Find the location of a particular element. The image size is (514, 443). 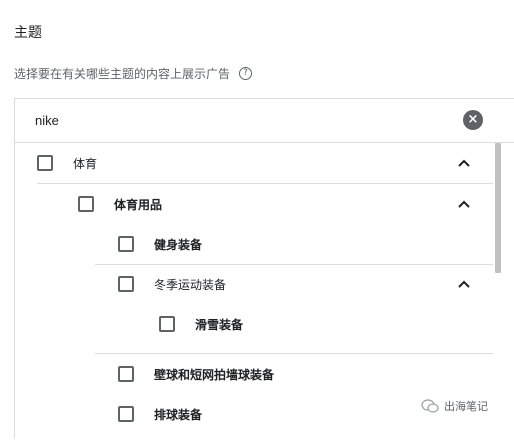

tree-item-ski-equipment: 滑雪装备 is located at coordinates (201, 324).